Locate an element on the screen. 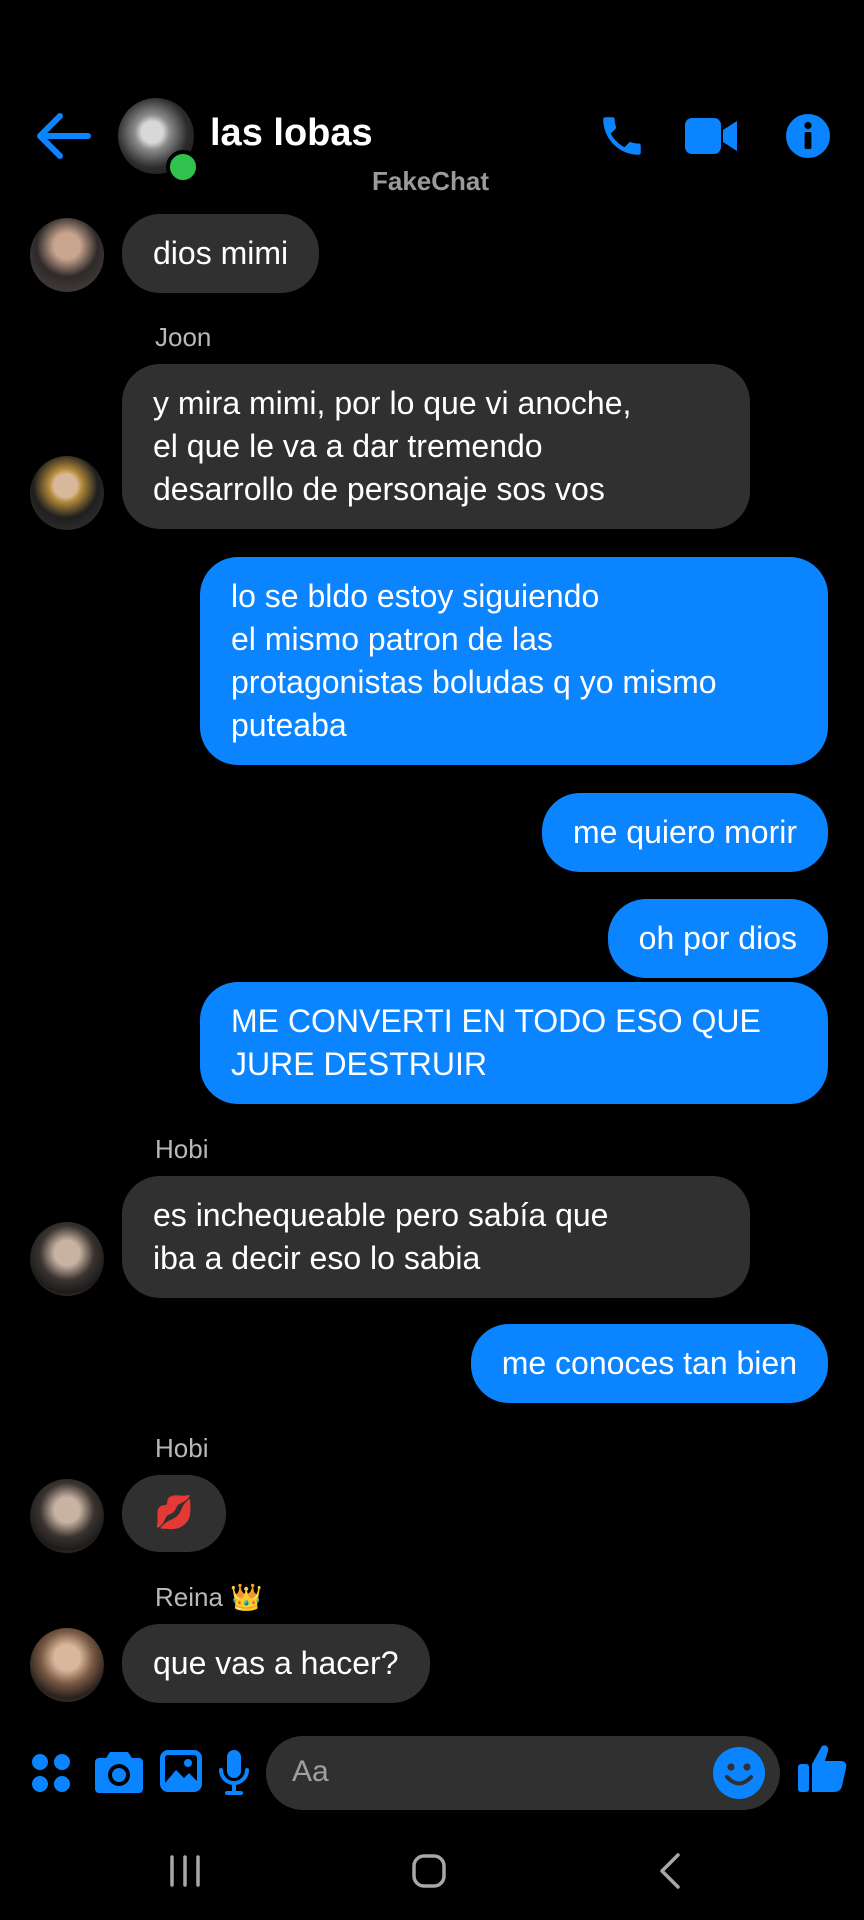 Image resolution: width=864 pixels, height=1920 pixels. camera-button is located at coordinates (119, 1771).